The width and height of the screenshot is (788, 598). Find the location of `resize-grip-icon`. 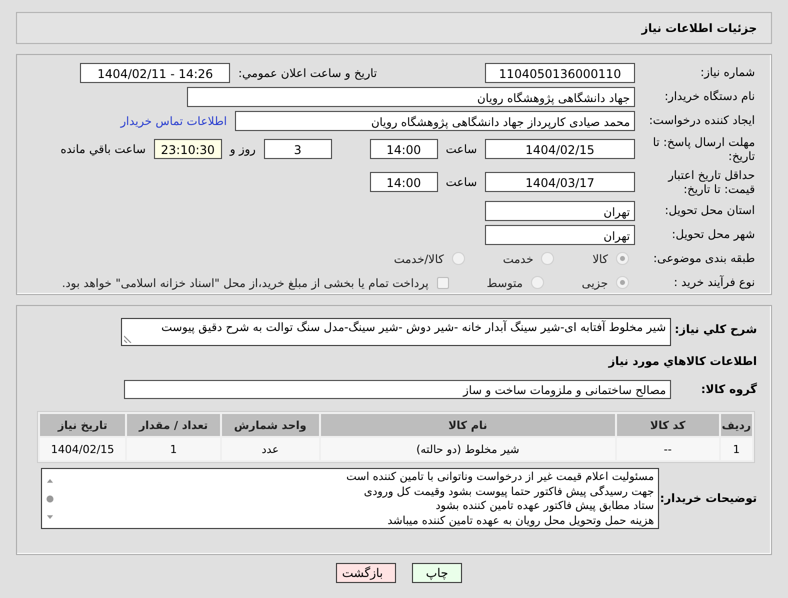

resize-grip-icon is located at coordinates (128, 339).